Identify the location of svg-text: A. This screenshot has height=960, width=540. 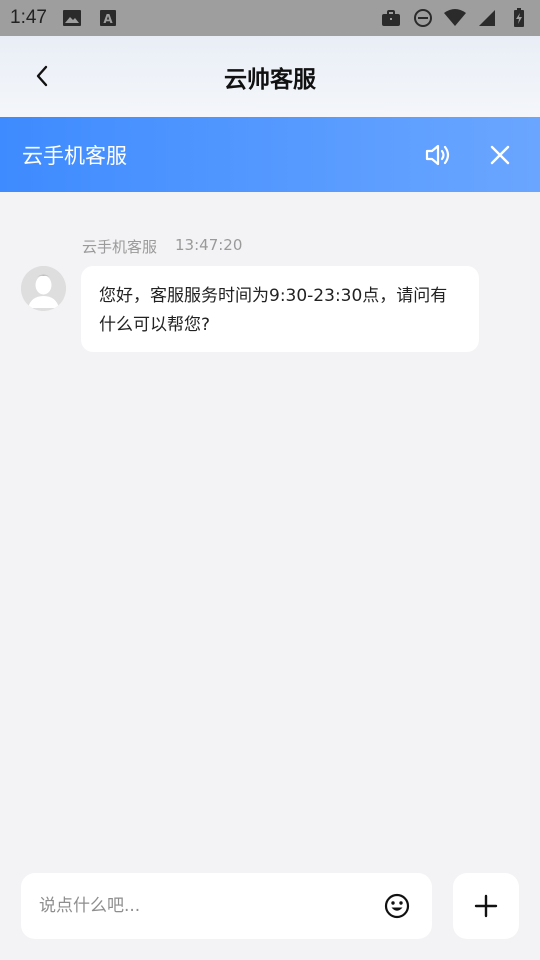
(108, 19).